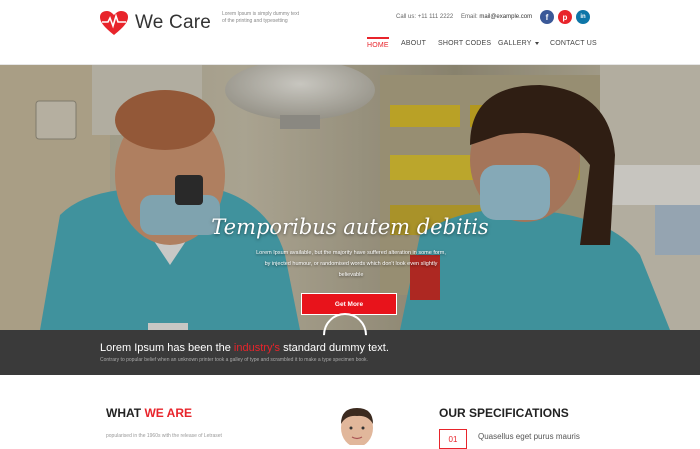 The width and height of the screenshot is (700, 449). What do you see at coordinates (469, 17) in the screenshot?
I see `email-label: Email:` at bounding box center [469, 17].